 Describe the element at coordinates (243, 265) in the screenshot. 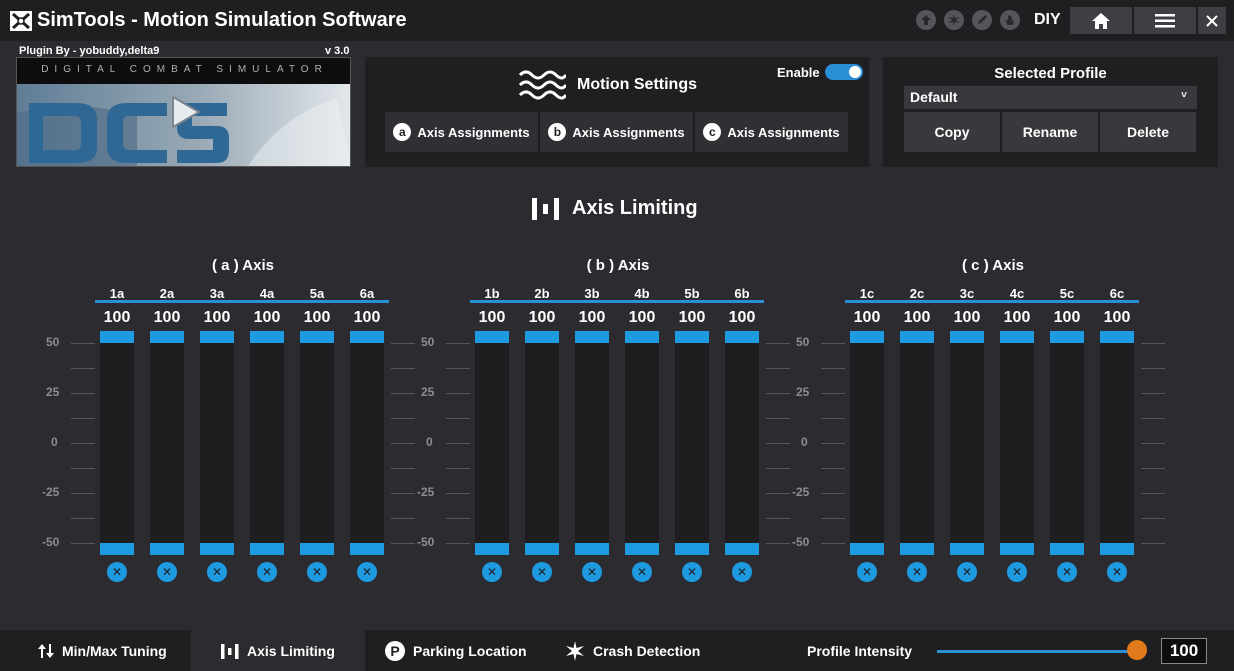

I see `axis-group-title: ( a ) Axis` at that location.